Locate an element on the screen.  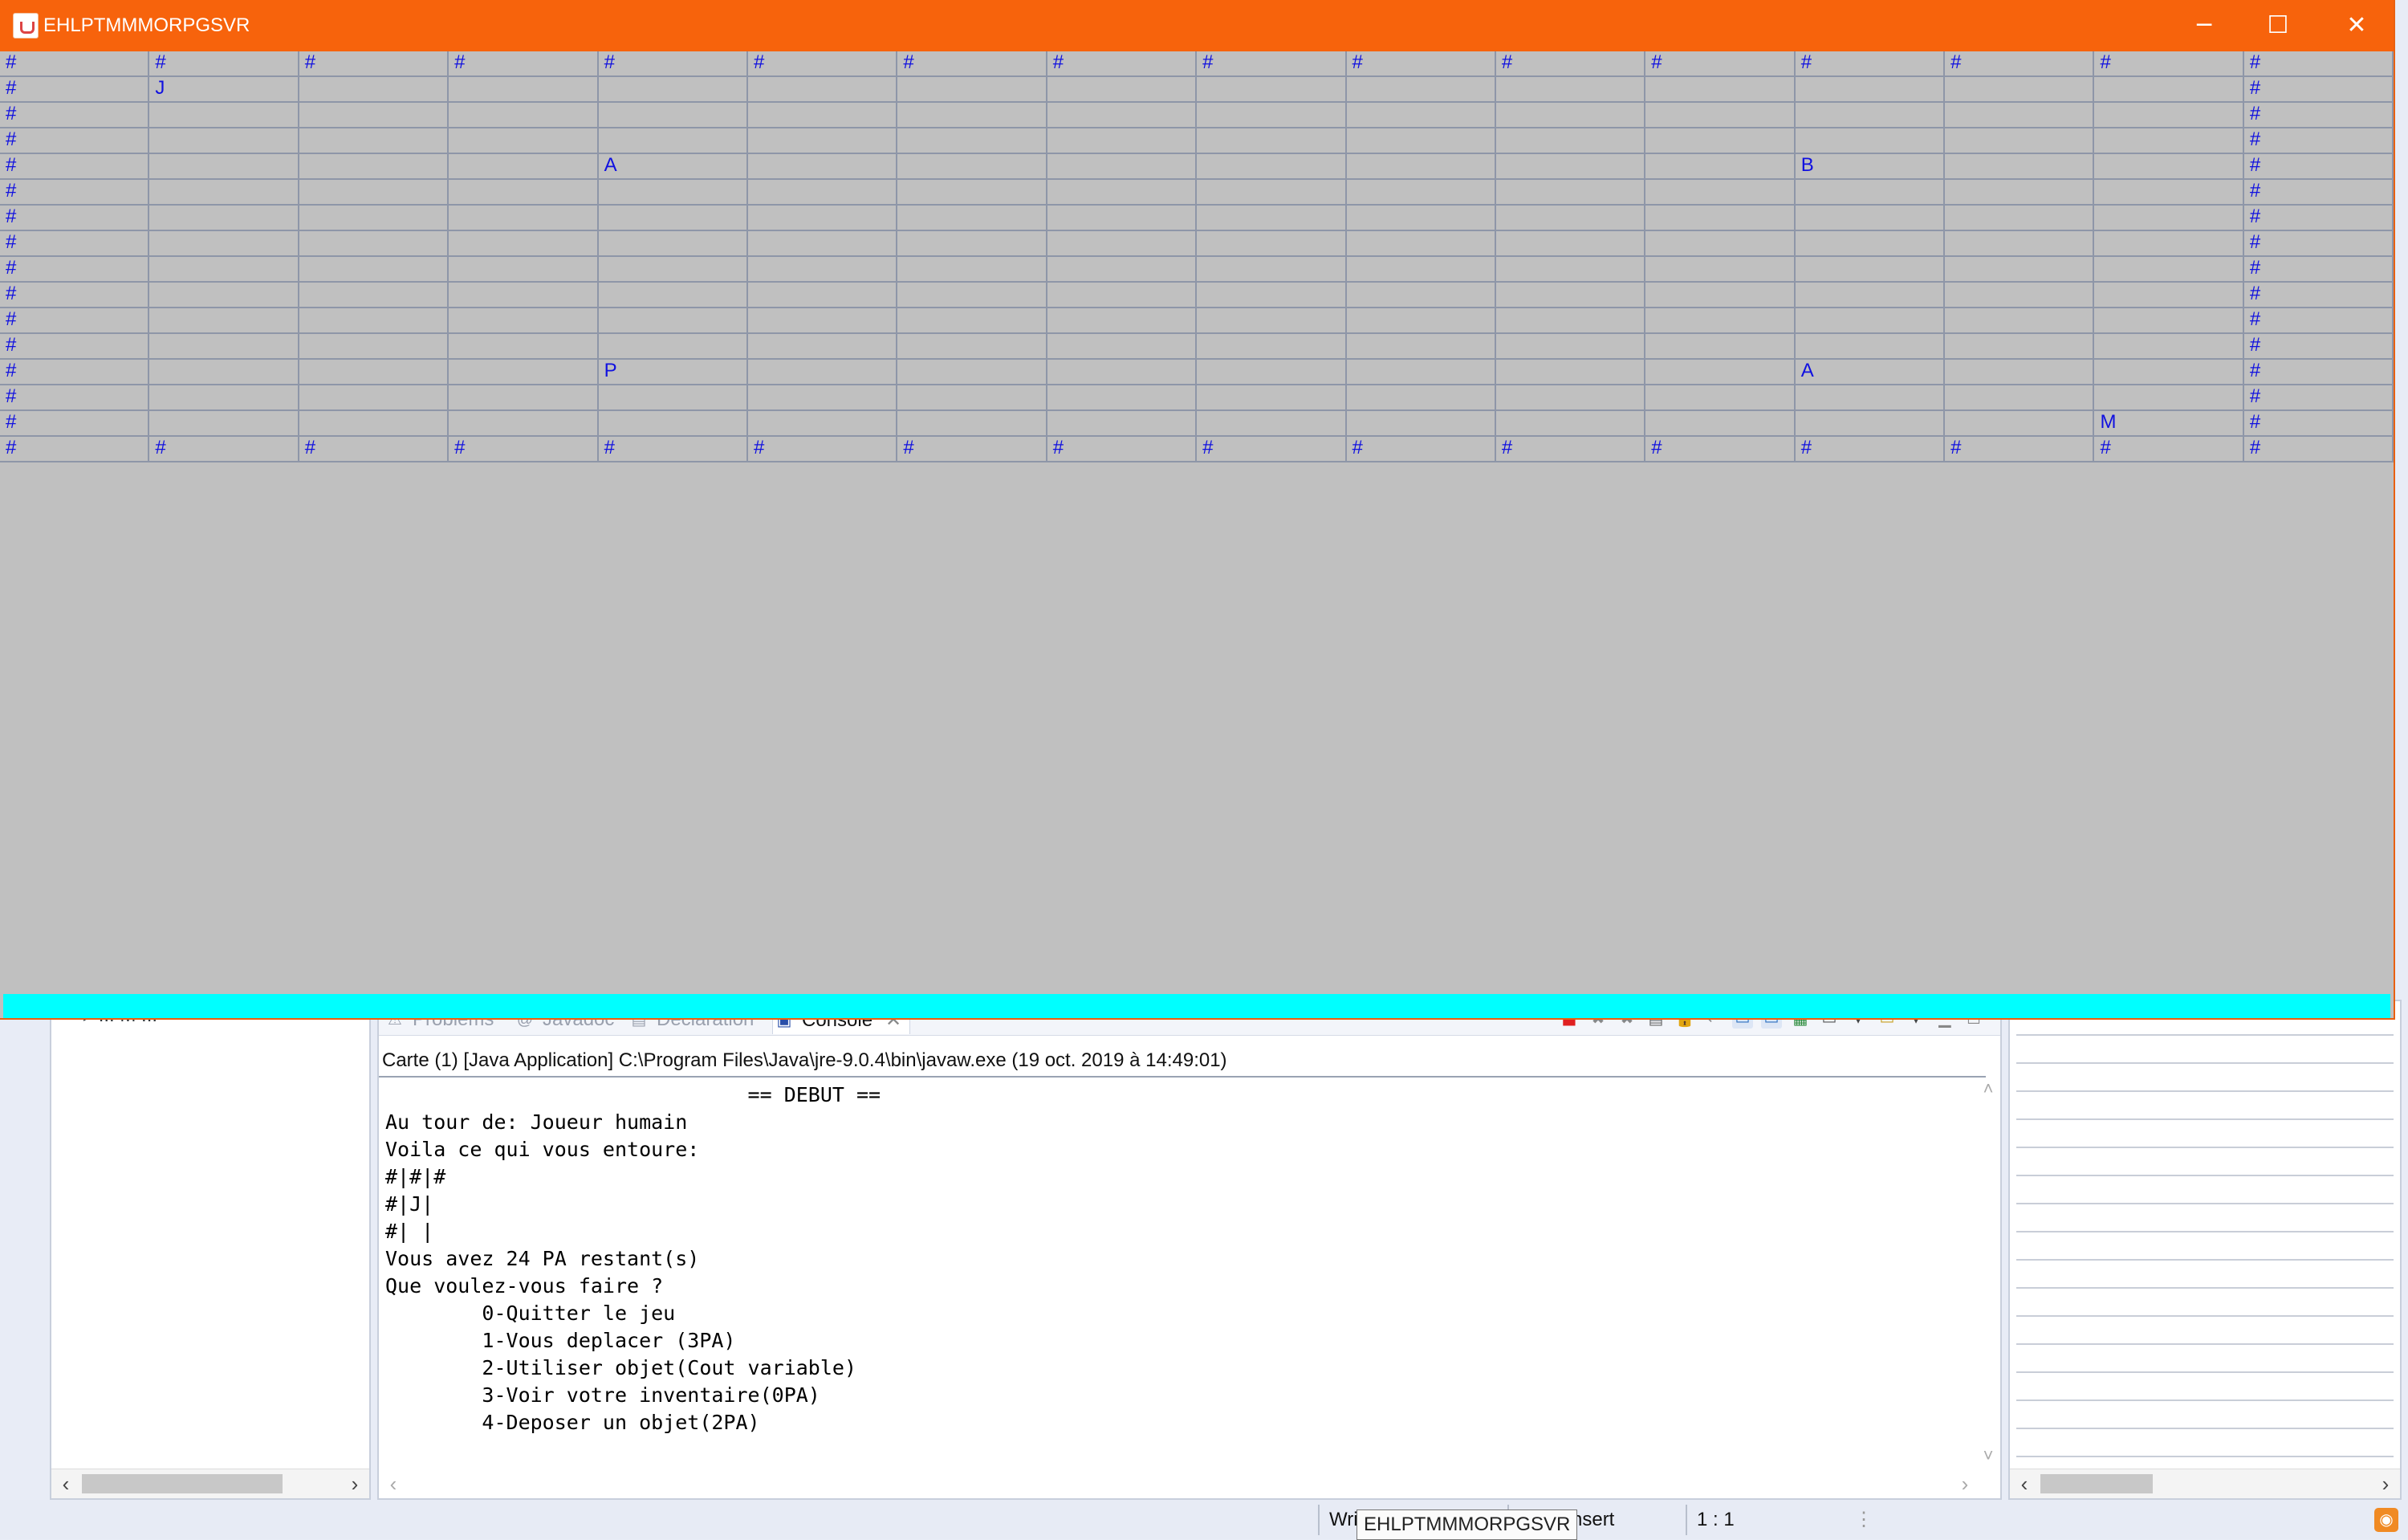
map-cell: P is located at coordinates (673, 372).